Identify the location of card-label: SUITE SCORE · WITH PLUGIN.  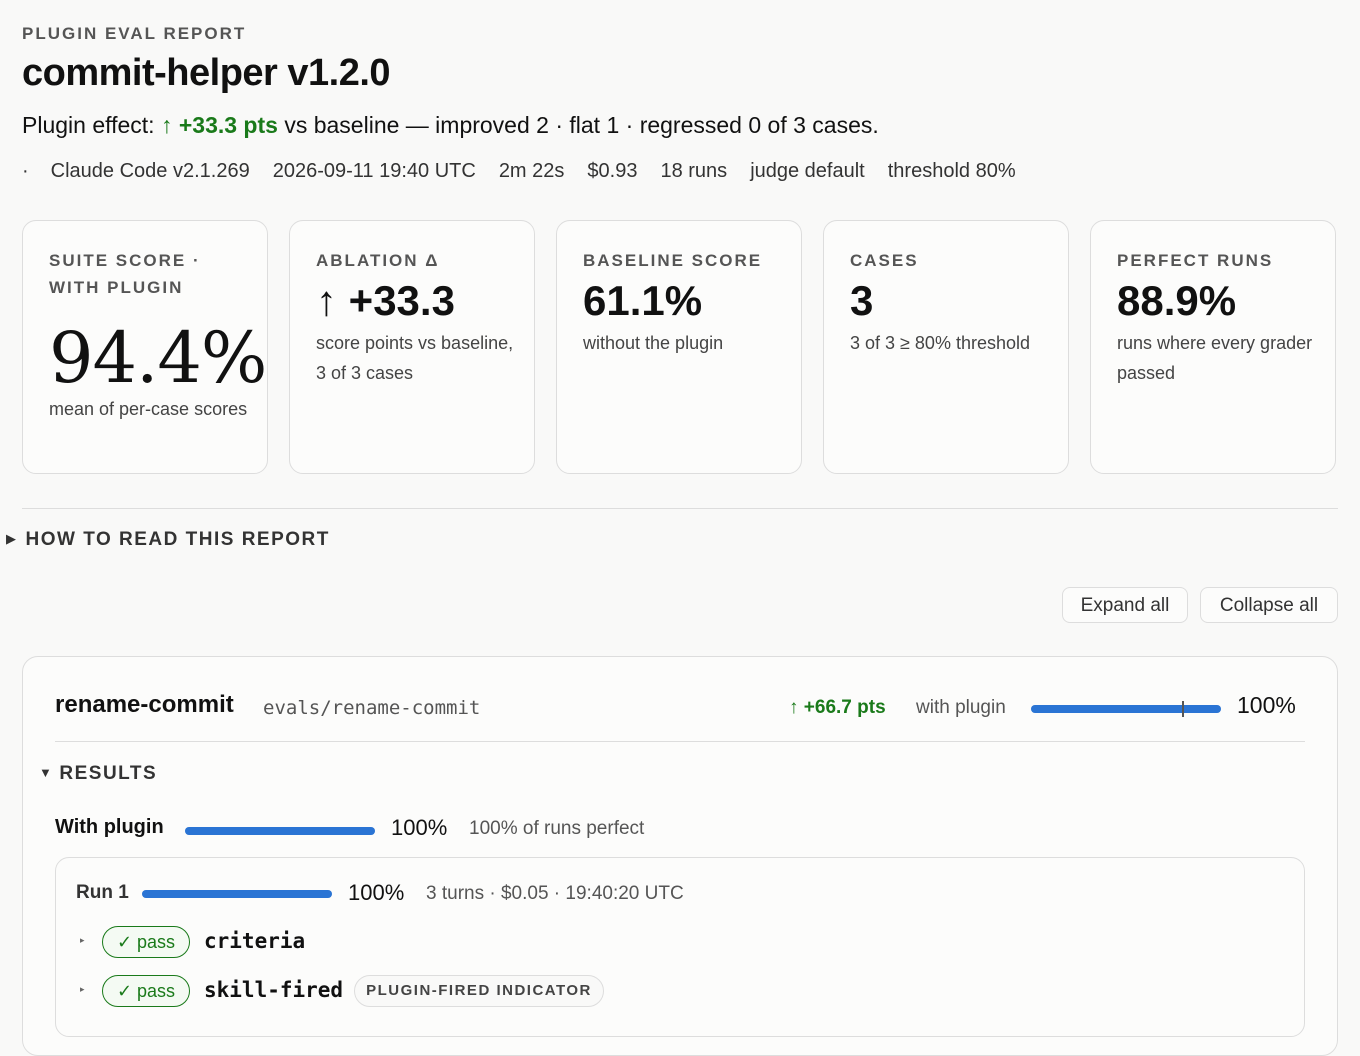
(125, 274).